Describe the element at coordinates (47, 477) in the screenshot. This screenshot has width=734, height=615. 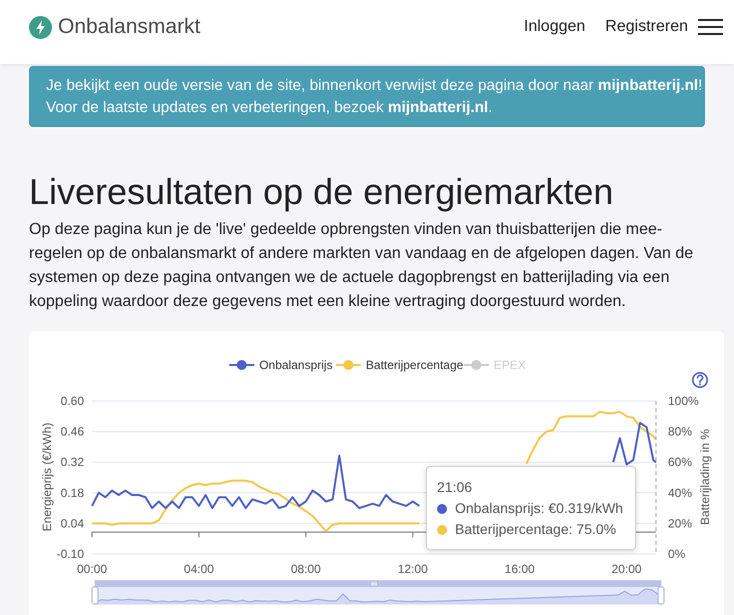
I see `axis-title: Energieprijs (€/kWh)` at that location.